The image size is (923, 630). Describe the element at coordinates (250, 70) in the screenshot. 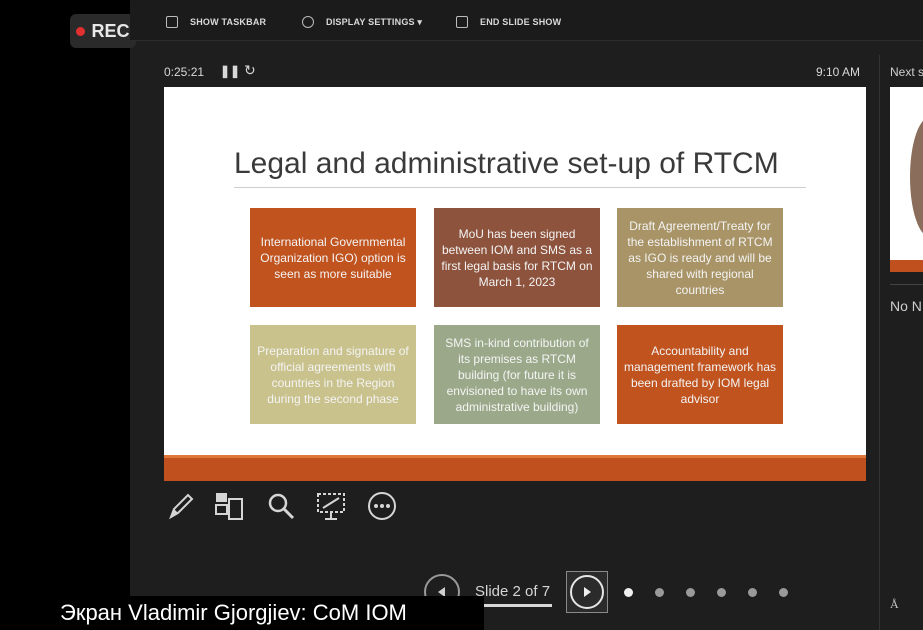

I see `restart-timer-icon: ↻` at that location.